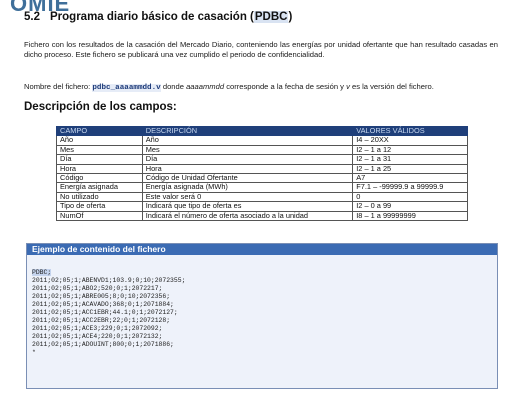  I want to click on code-line-text: 2011;02;05;1;ACC1EBR;44.1;0;1;2072127;, so click(105, 313).